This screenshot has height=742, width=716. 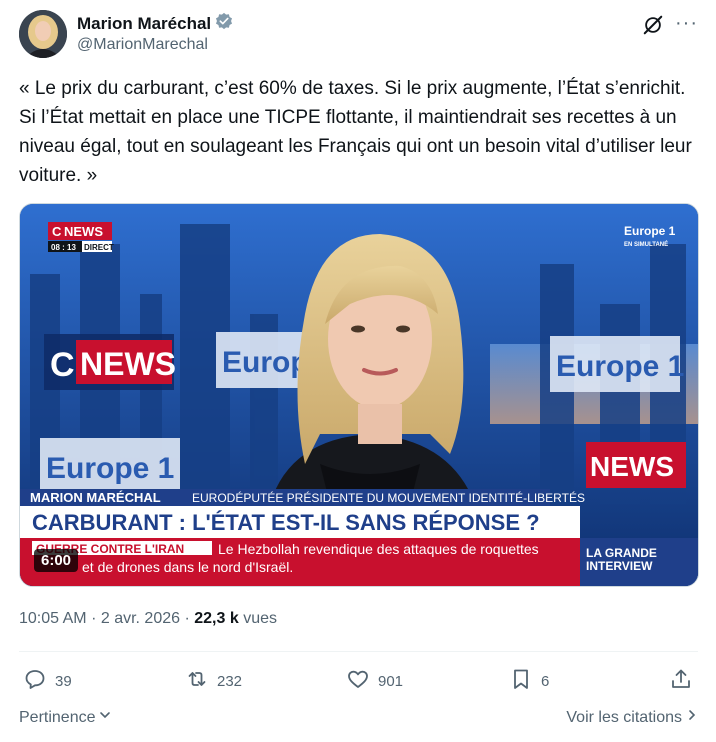 I want to click on reply-button: 39, so click(x=47, y=681).